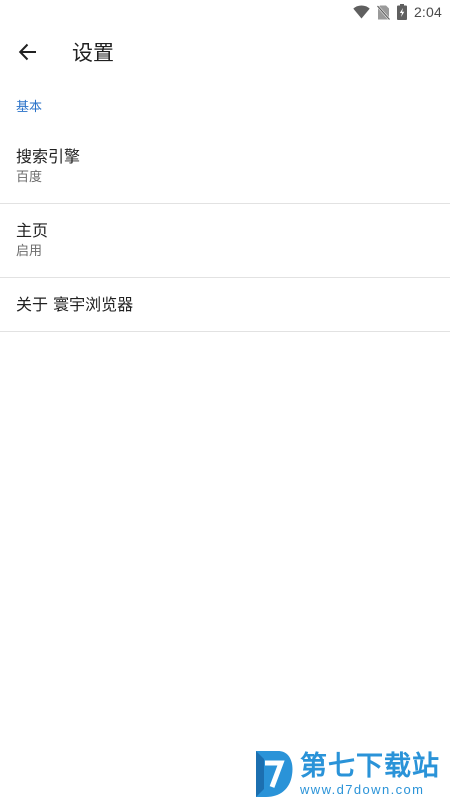 The height and width of the screenshot is (800, 450). I want to click on no-sim-icon, so click(383, 12).